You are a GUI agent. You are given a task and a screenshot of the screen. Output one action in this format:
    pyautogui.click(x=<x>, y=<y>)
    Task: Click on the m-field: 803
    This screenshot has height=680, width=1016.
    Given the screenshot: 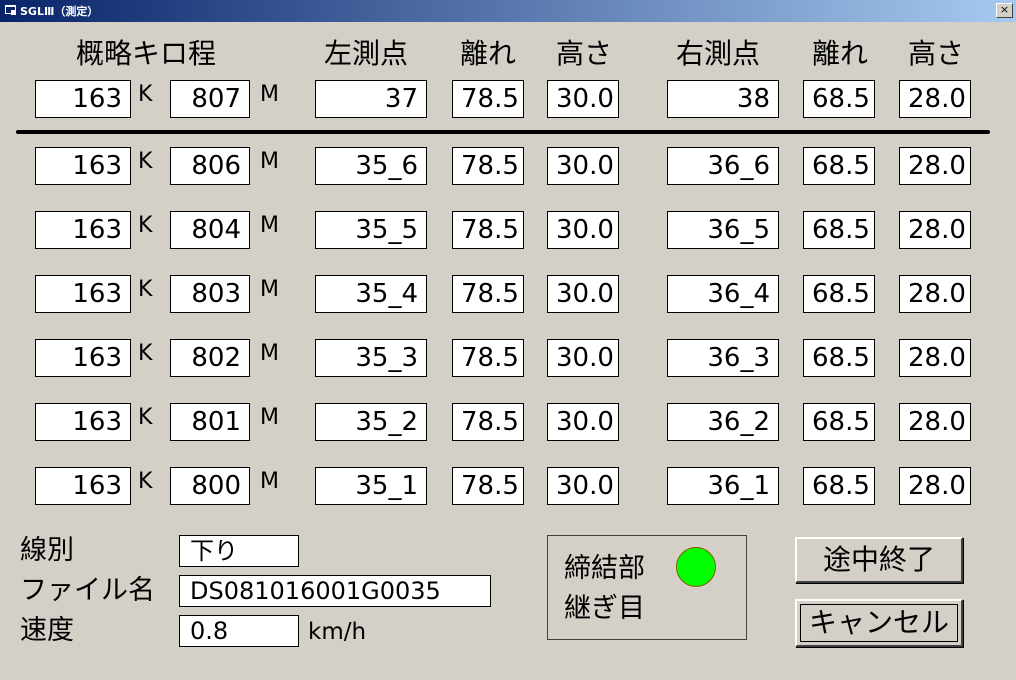 What is the action you would take?
    pyautogui.click(x=210, y=294)
    